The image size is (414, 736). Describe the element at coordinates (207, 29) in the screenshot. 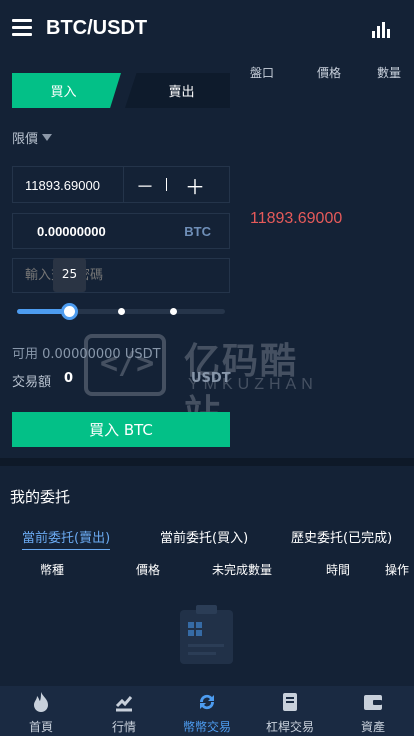

I see `top-header: BTC/USDT` at that location.